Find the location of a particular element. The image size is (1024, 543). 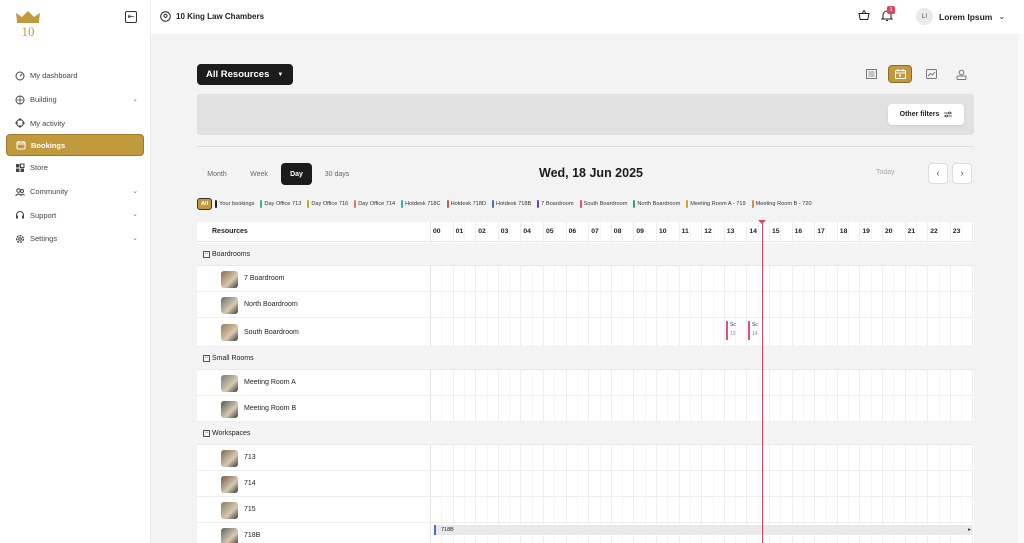

sidebar-item-my-dashboard: My dashboard is located at coordinates (75, 76).